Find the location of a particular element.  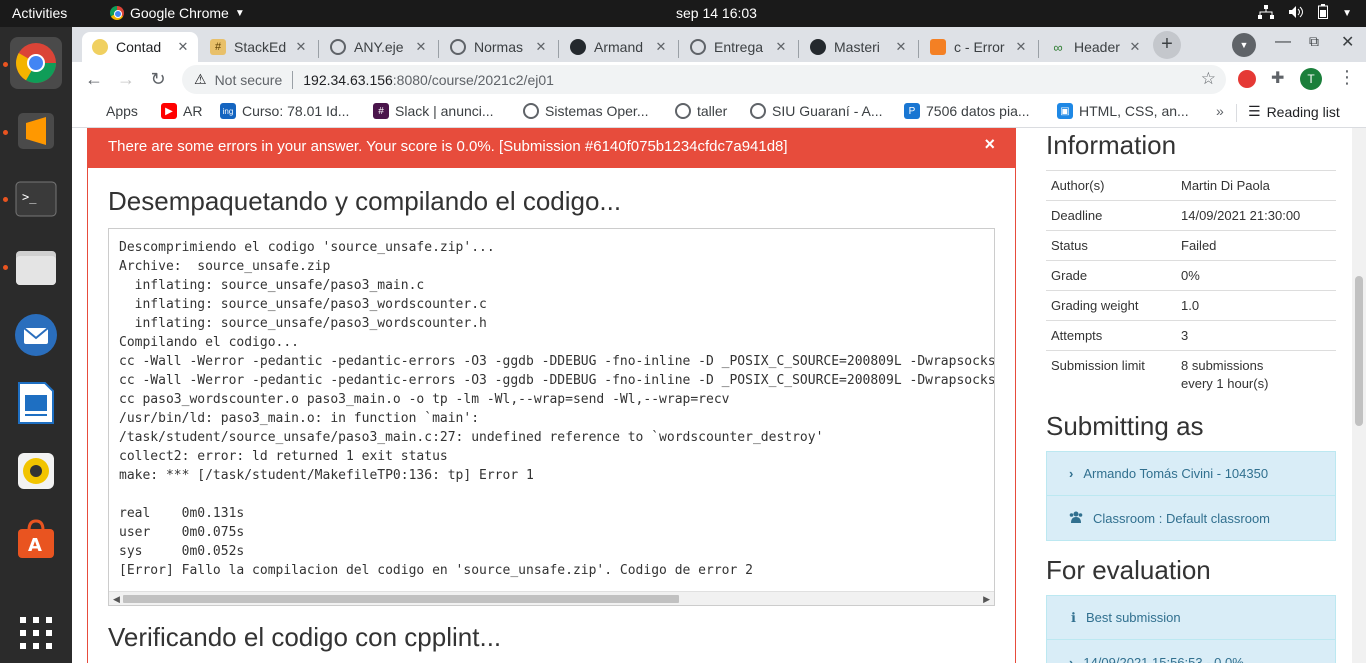

close-alert-icon: × is located at coordinates (989, 144).